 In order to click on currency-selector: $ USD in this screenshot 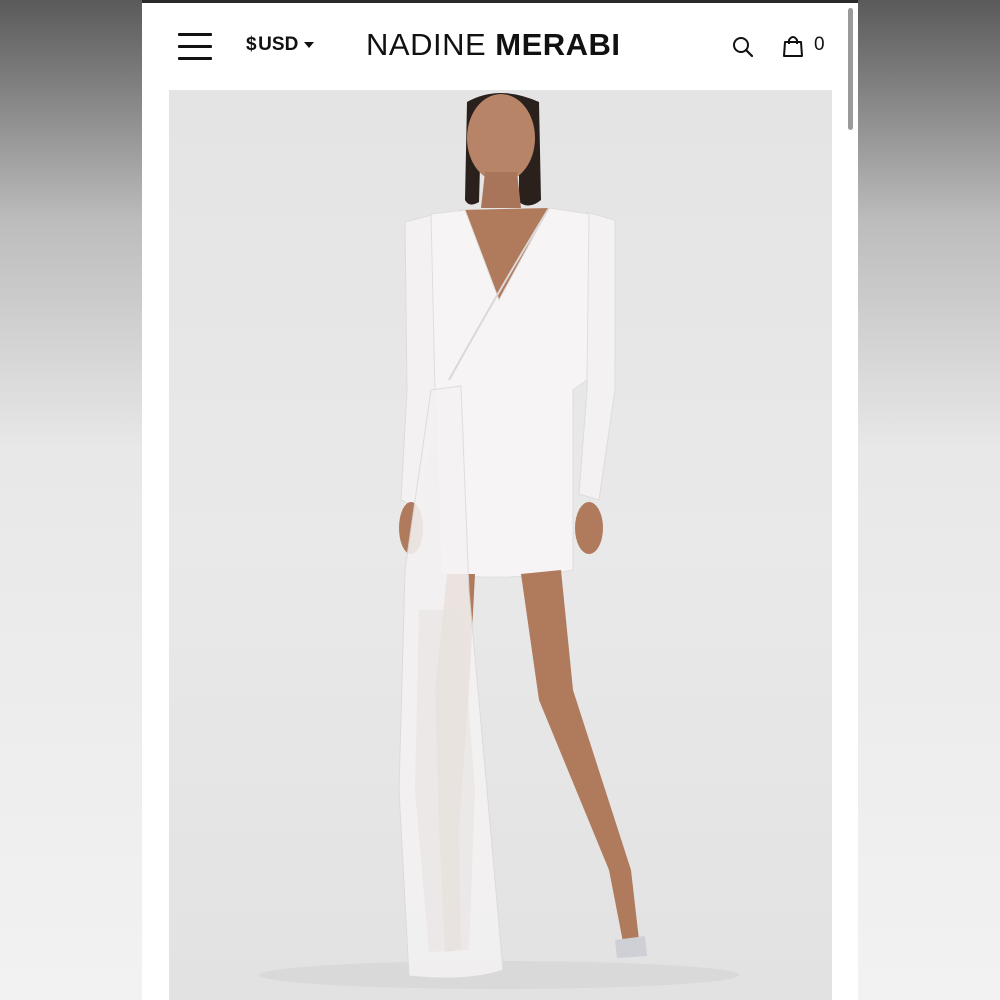, I will do `click(280, 45)`.